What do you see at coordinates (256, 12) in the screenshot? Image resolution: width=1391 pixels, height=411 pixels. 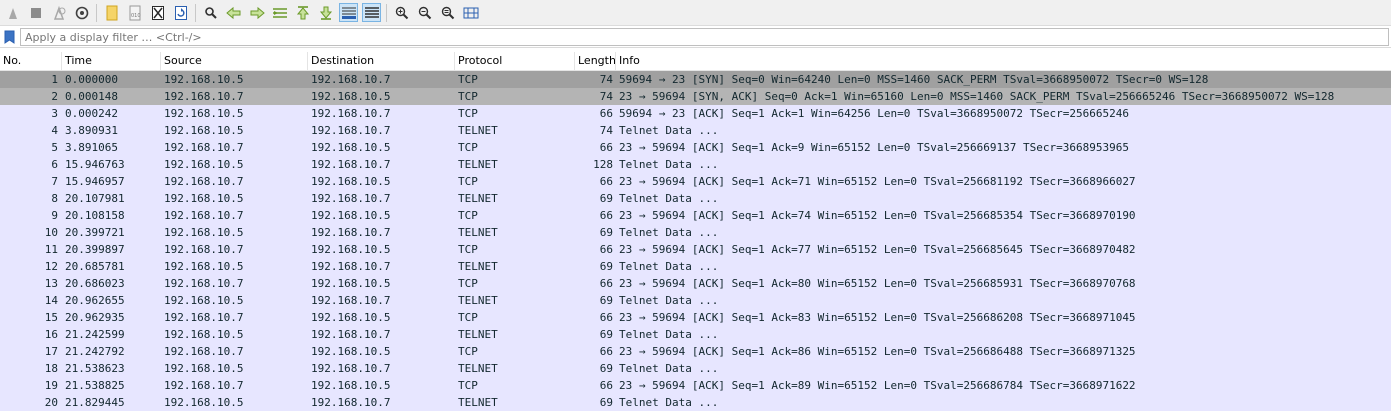 I see `go-forward-icon` at bounding box center [256, 12].